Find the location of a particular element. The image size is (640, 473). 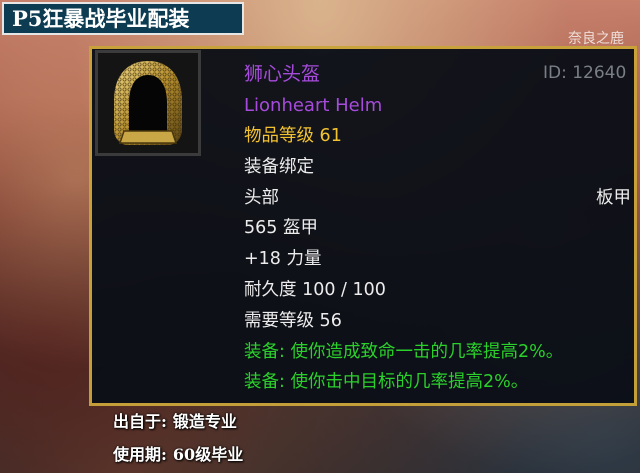

watermark-text: 奈良之鹿 is located at coordinates (596, 39).